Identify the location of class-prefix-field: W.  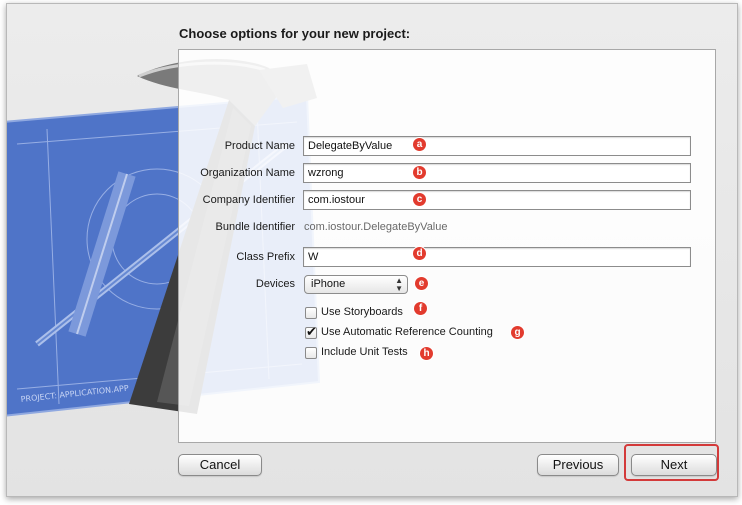
(497, 257).